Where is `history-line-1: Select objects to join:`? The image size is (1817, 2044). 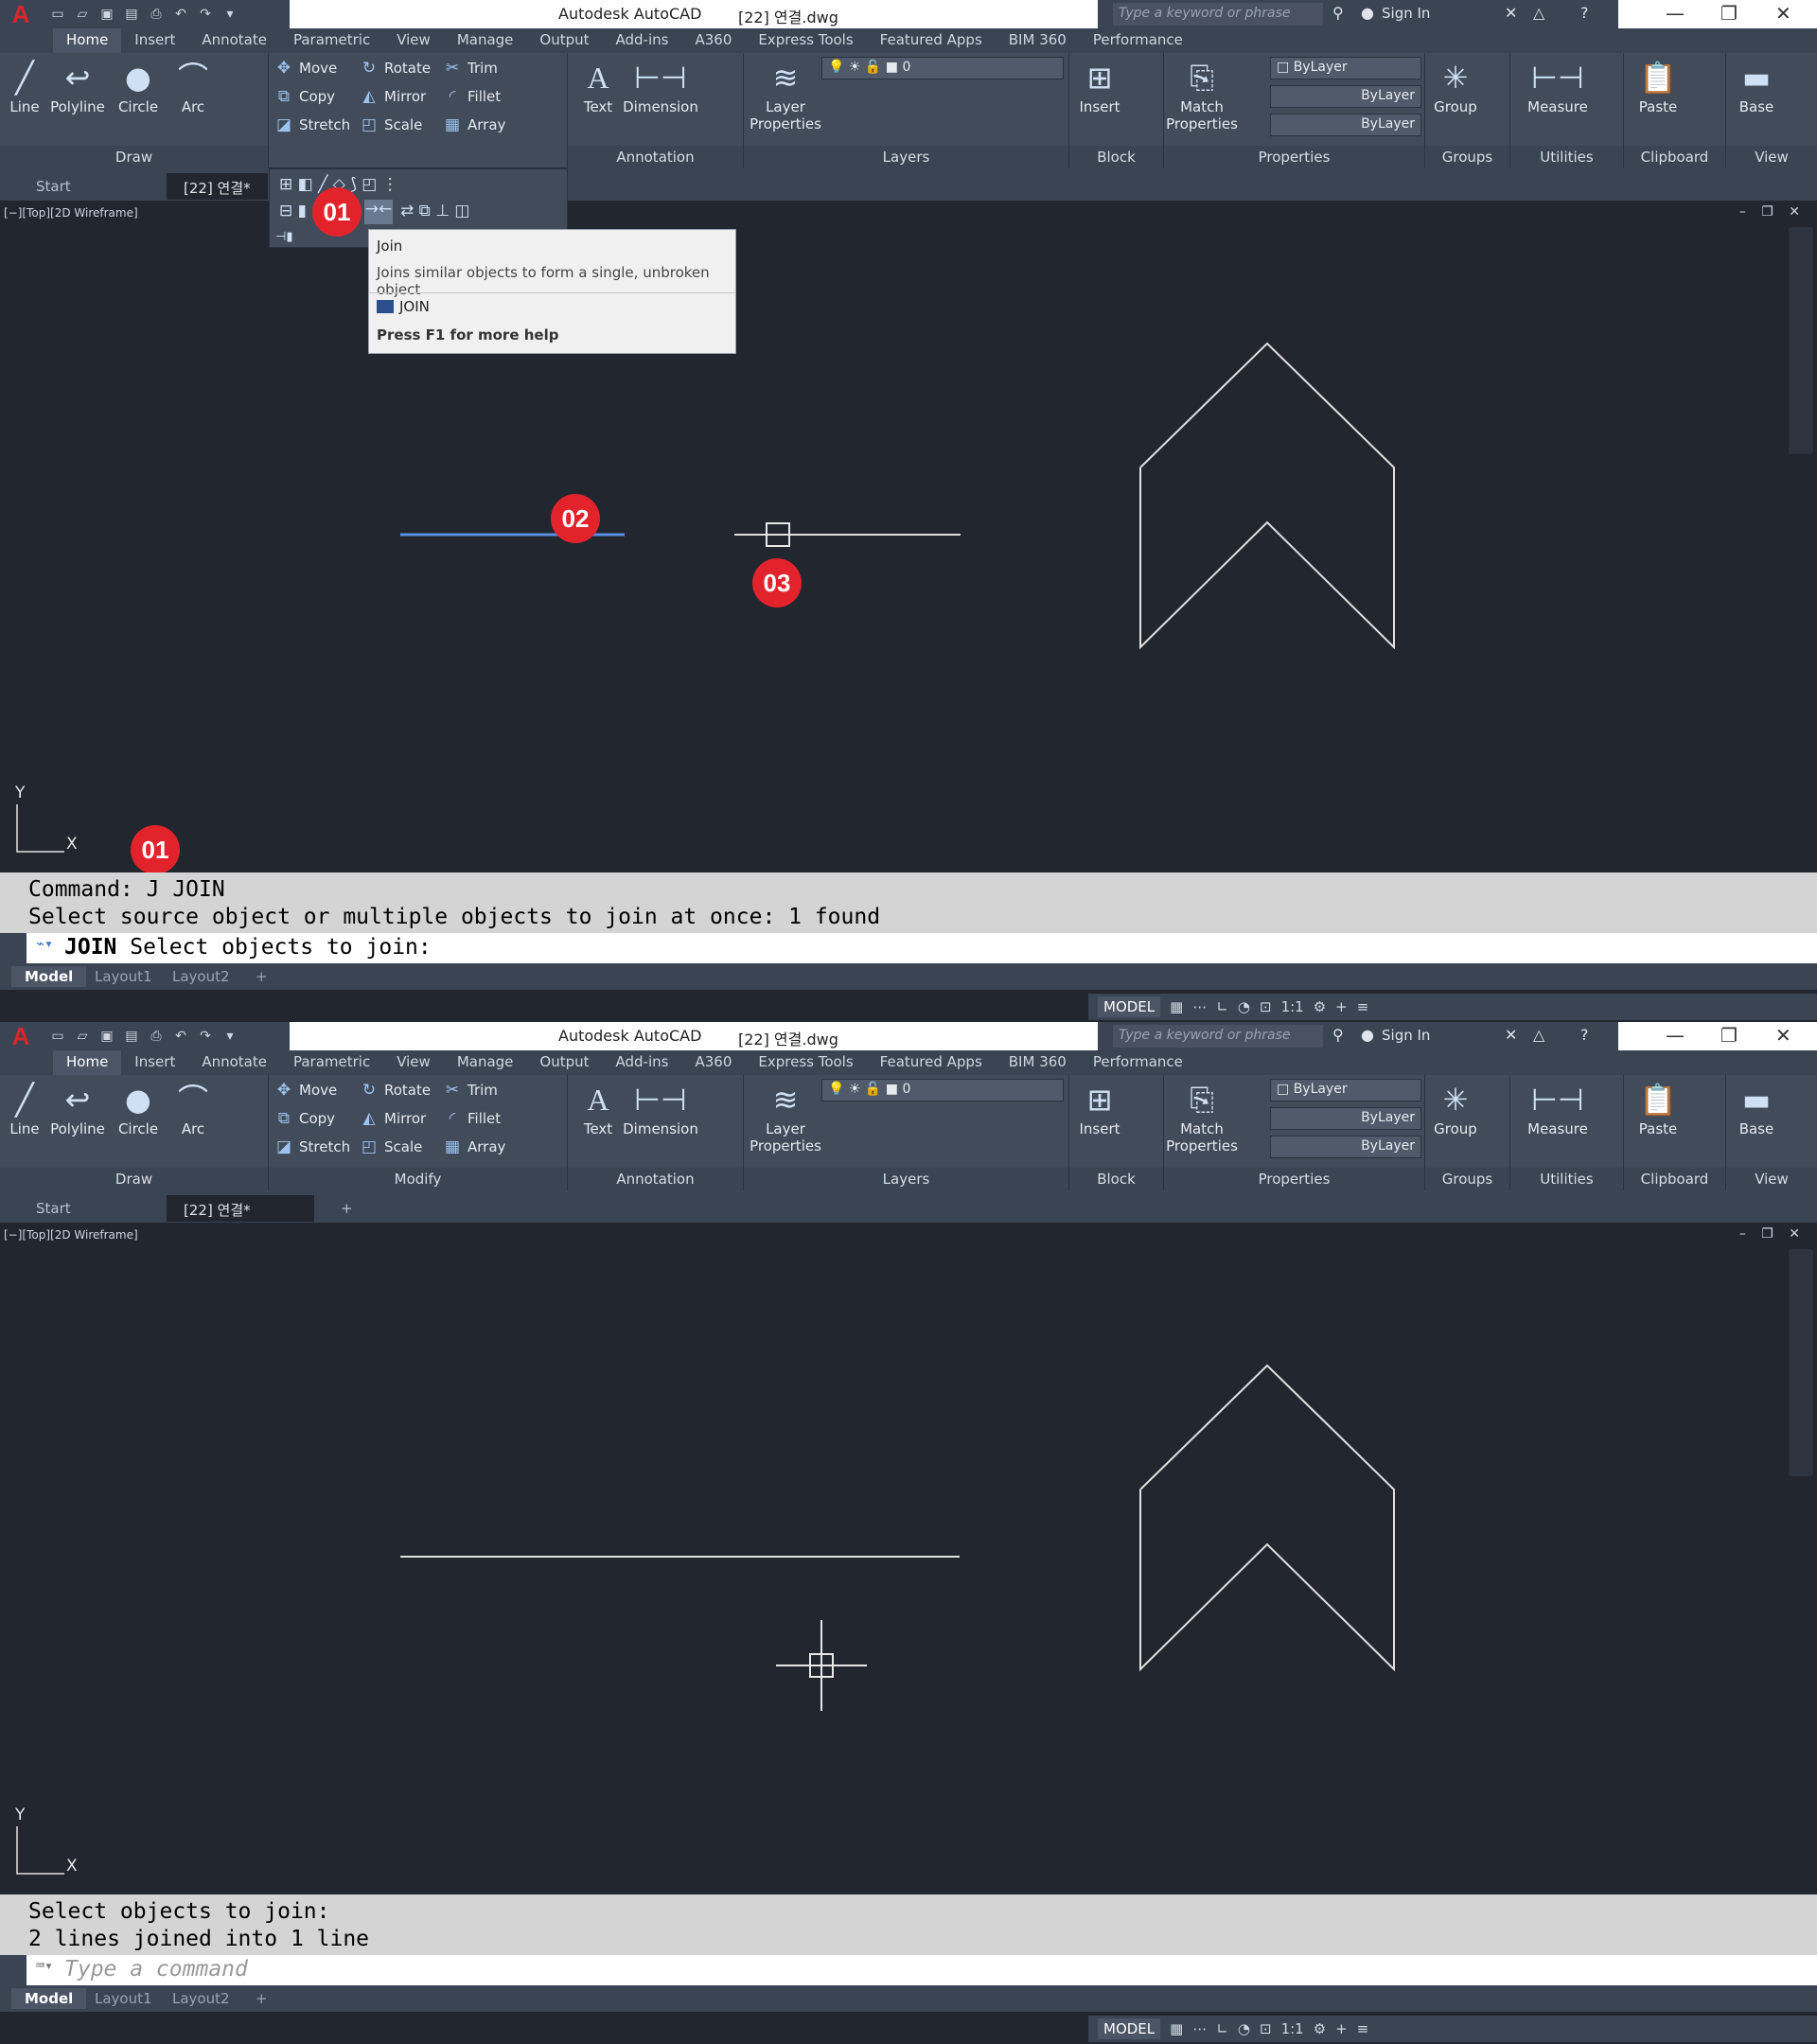 history-line-1: Select objects to join: is located at coordinates (179, 1911).